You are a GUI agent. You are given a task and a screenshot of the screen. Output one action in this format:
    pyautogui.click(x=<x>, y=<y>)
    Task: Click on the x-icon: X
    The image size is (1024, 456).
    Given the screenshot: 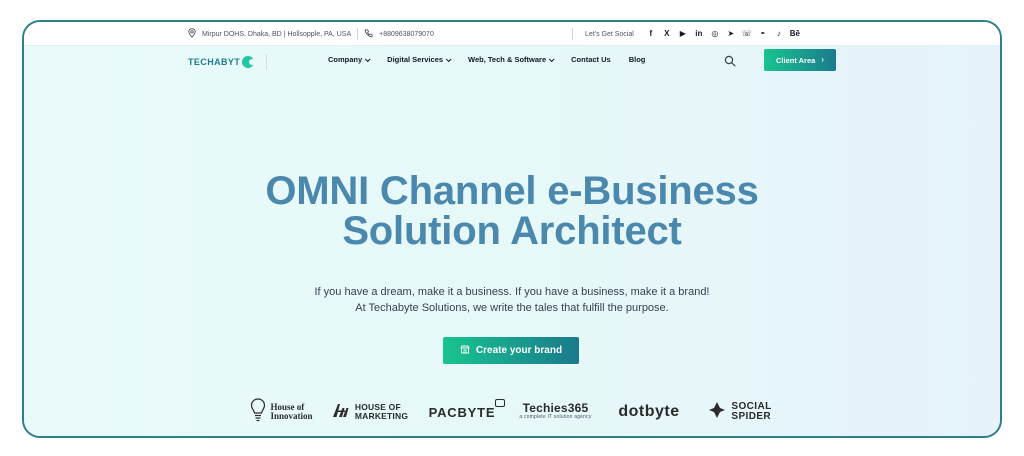 What is the action you would take?
    pyautogui.click(x=667, y=34)
    